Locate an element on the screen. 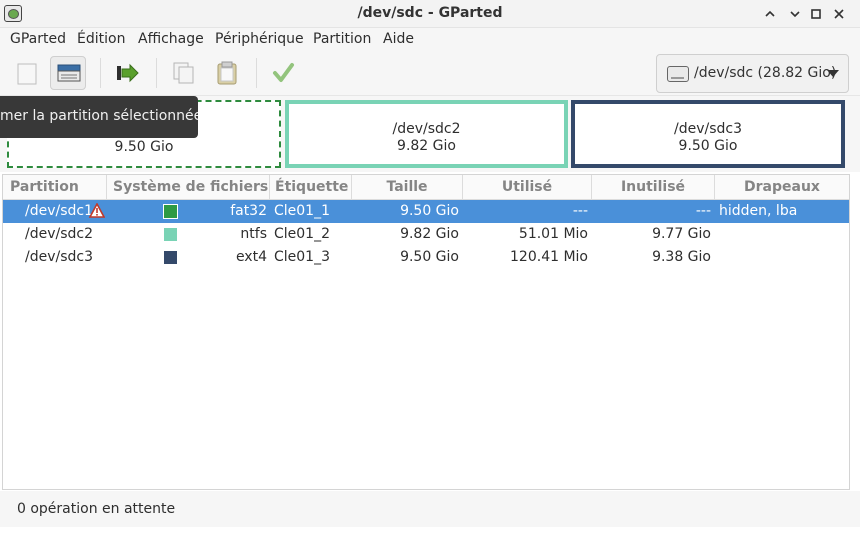 This screenshot has width=860, height=535. partition-block-name: /dev/sdc3 is located at coordinates (707, 129).